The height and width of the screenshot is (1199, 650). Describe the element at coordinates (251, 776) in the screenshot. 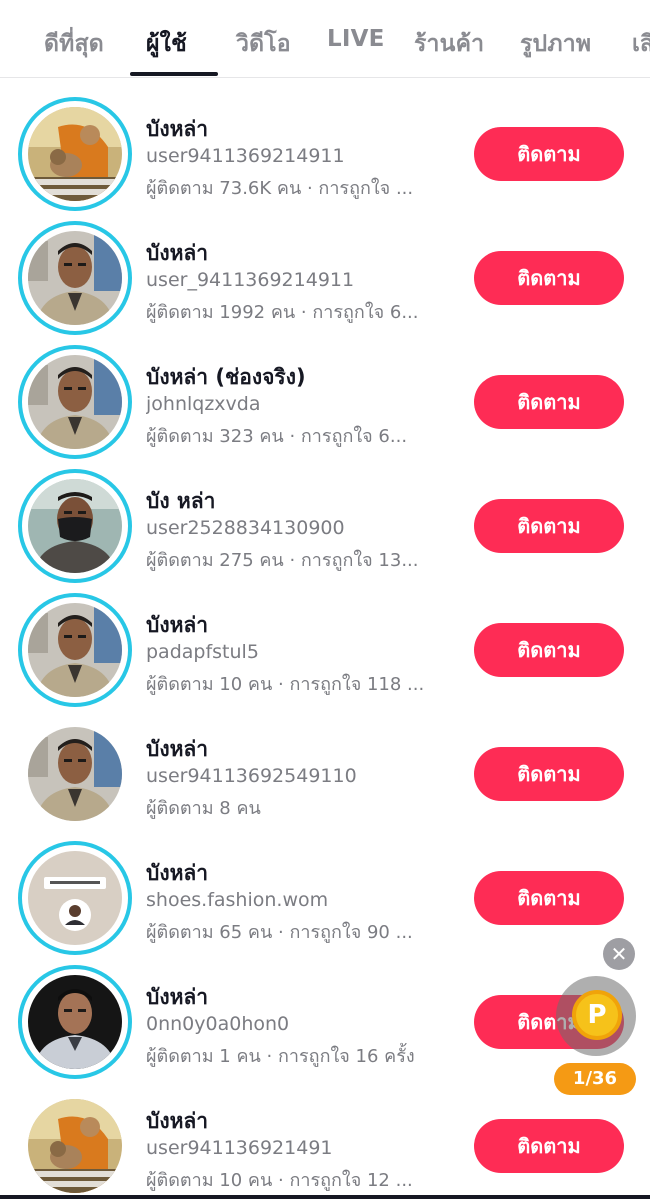

I see `user-handle: user94113692549110` at that location.